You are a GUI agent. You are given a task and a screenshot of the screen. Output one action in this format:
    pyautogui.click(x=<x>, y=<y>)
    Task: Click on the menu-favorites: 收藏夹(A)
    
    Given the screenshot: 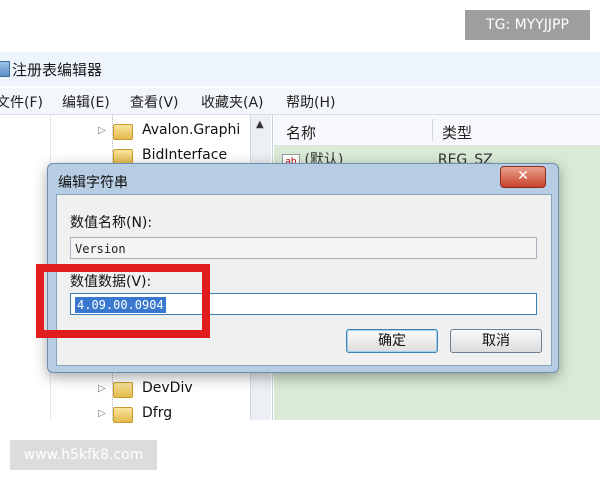 What is the action you would take?
    pyautogui.click(x=232, y=102)
    